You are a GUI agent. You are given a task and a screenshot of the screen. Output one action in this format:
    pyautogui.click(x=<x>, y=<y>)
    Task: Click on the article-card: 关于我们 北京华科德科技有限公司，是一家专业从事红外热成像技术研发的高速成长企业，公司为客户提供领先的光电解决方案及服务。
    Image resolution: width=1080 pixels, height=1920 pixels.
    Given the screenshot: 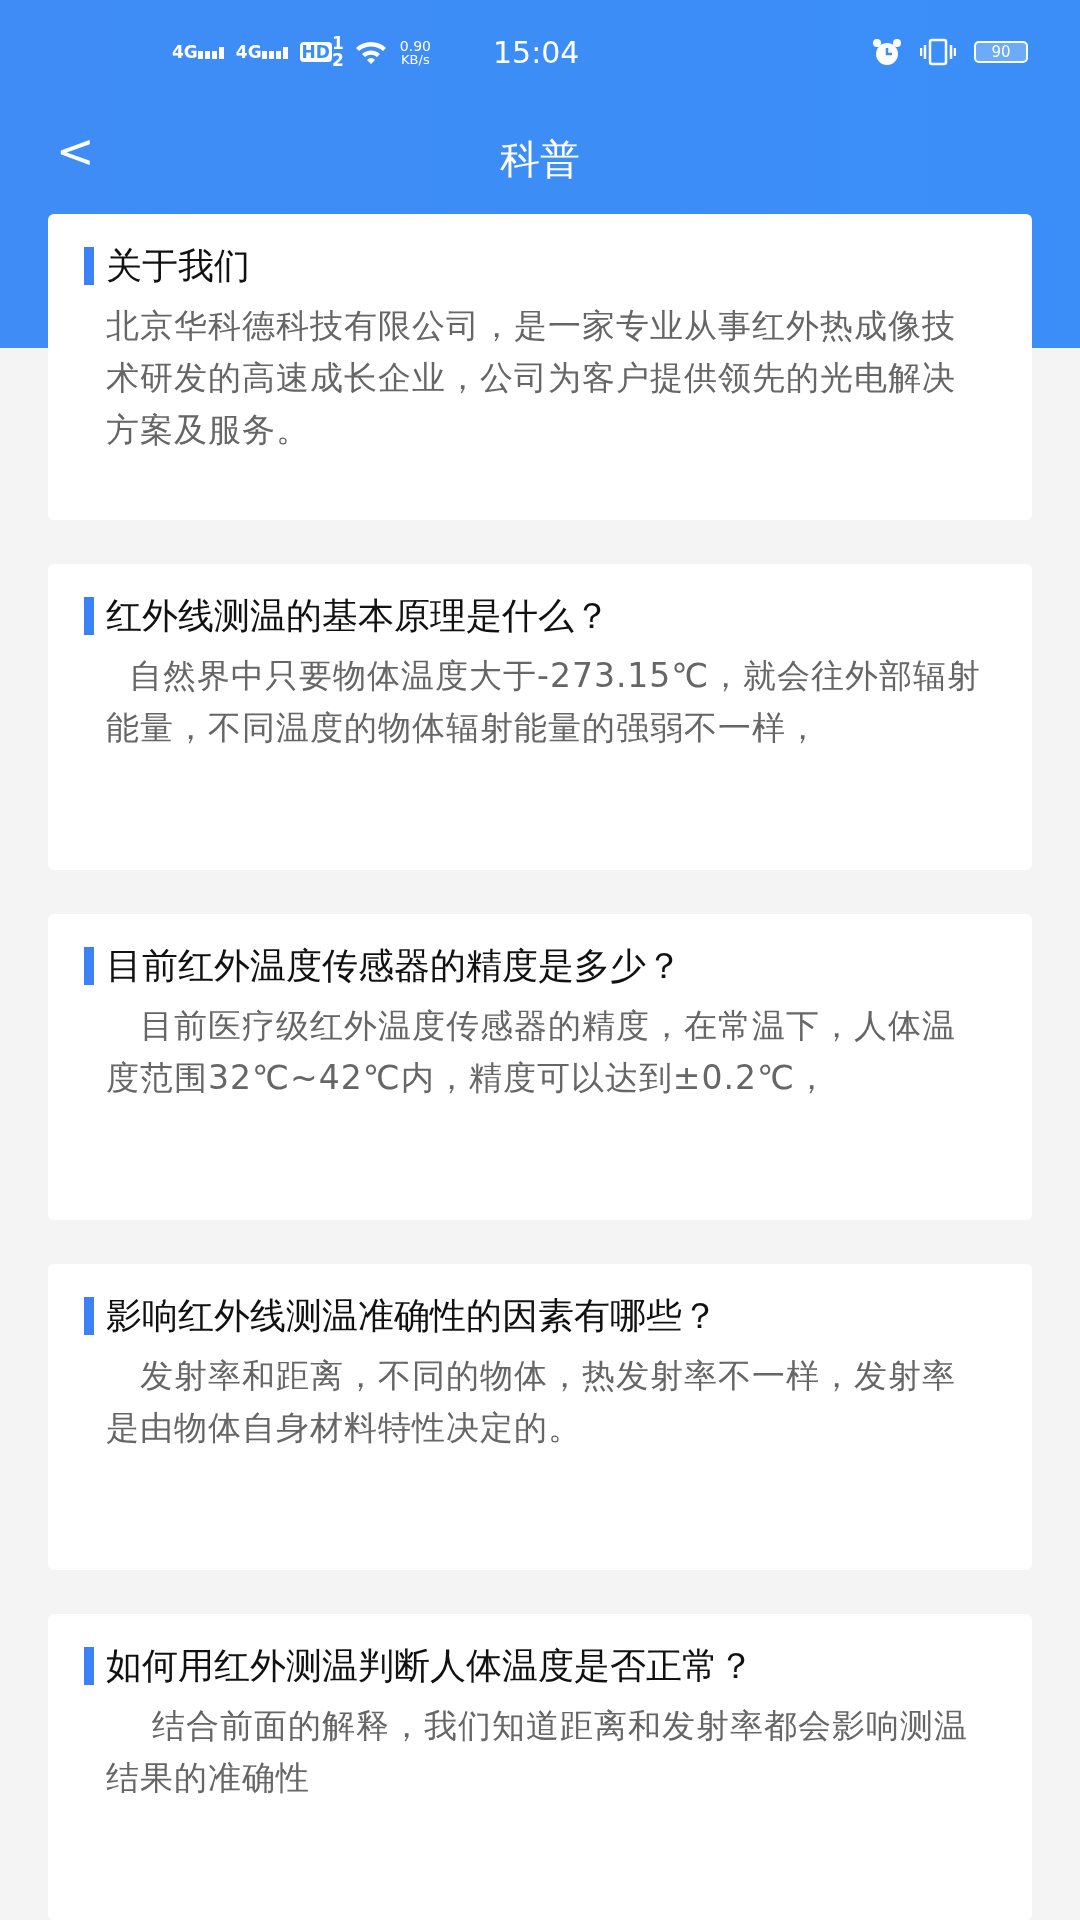 What is the action you would take?
    pyautogui.click(x=540, y=367)
    